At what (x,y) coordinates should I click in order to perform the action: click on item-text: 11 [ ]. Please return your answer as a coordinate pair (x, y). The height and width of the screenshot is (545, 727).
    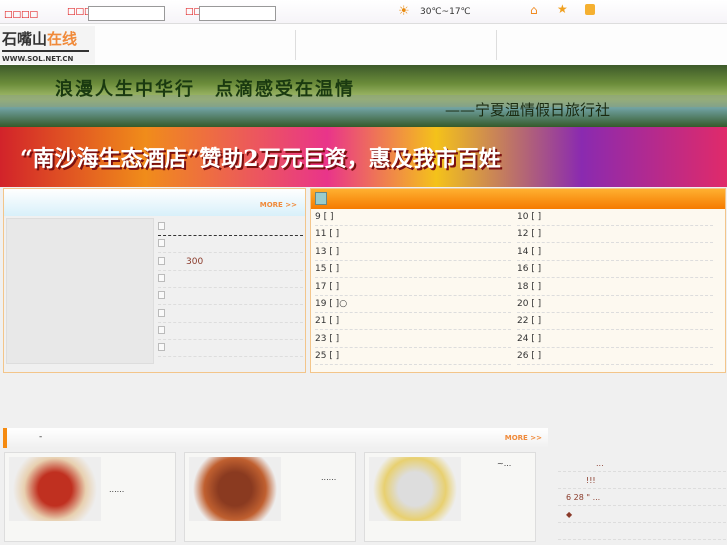
    Looking at the image, I should click on (327, 234).